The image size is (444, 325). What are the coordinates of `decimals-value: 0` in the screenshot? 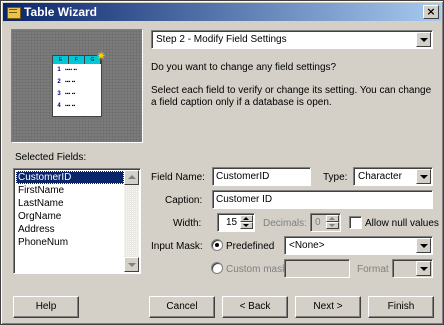 It's located at (318, 222).